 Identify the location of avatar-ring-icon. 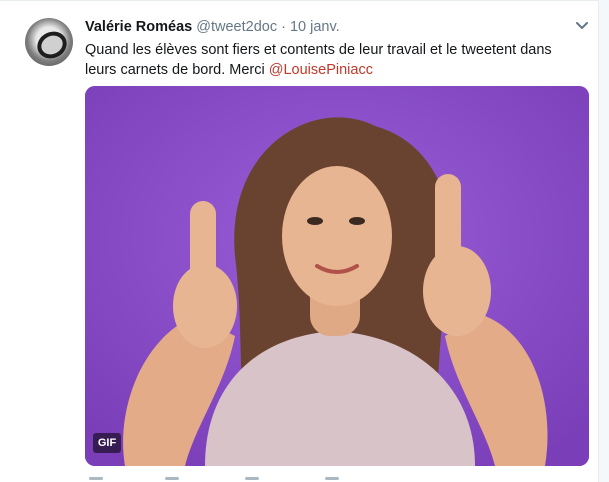
(52, 45).